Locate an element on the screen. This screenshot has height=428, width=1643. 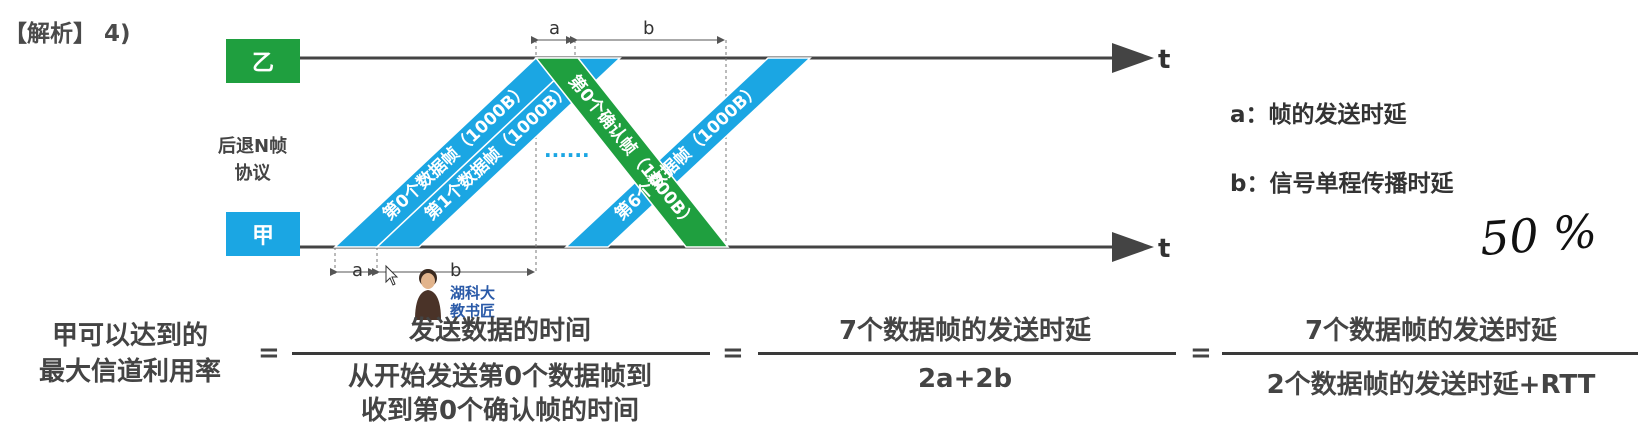
fraction-3-bar is located at coordinates (1430, 353).